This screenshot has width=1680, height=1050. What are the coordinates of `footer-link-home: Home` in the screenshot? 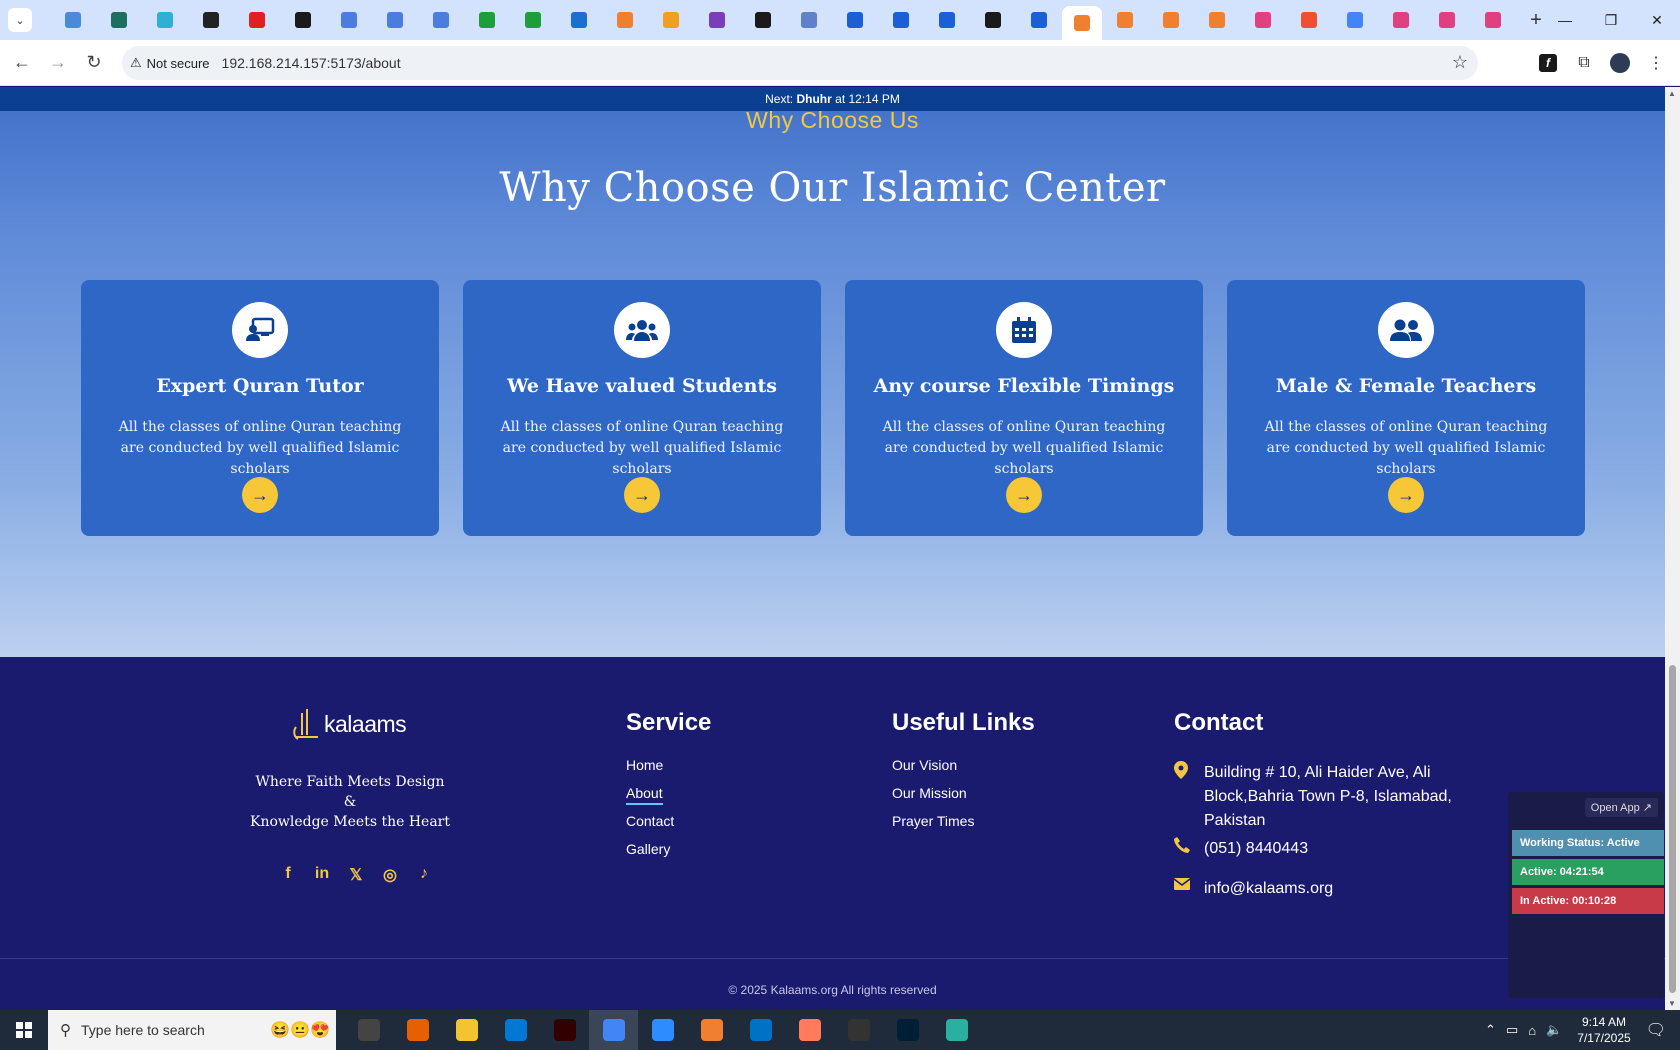 It's located at (650, 771).